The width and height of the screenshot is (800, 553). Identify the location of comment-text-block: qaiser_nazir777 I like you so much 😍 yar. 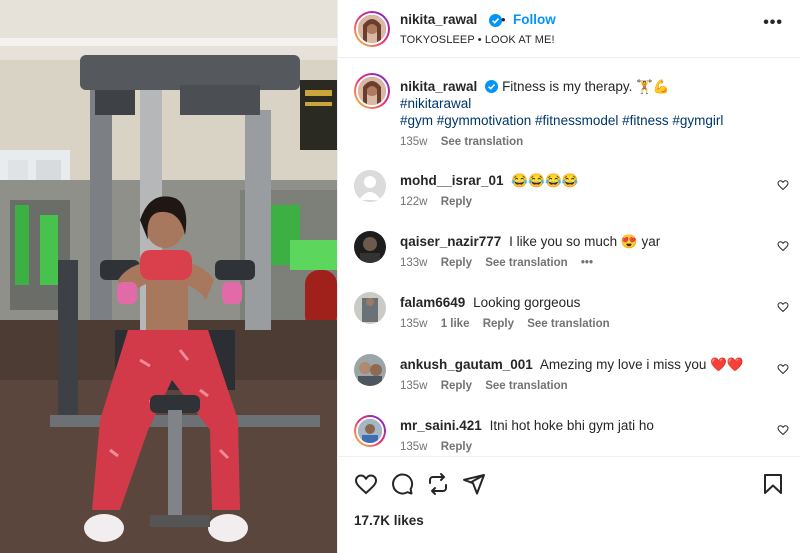
(585, 241).